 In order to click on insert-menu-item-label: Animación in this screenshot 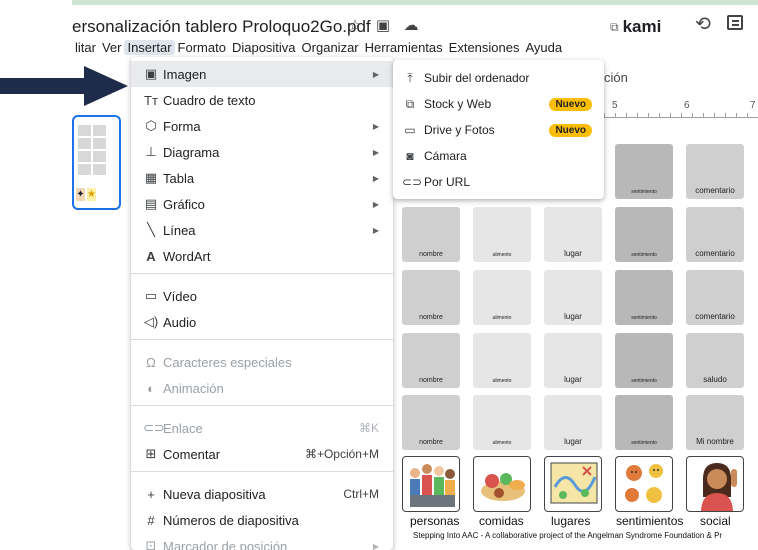, I will do `click(193, 388)`.